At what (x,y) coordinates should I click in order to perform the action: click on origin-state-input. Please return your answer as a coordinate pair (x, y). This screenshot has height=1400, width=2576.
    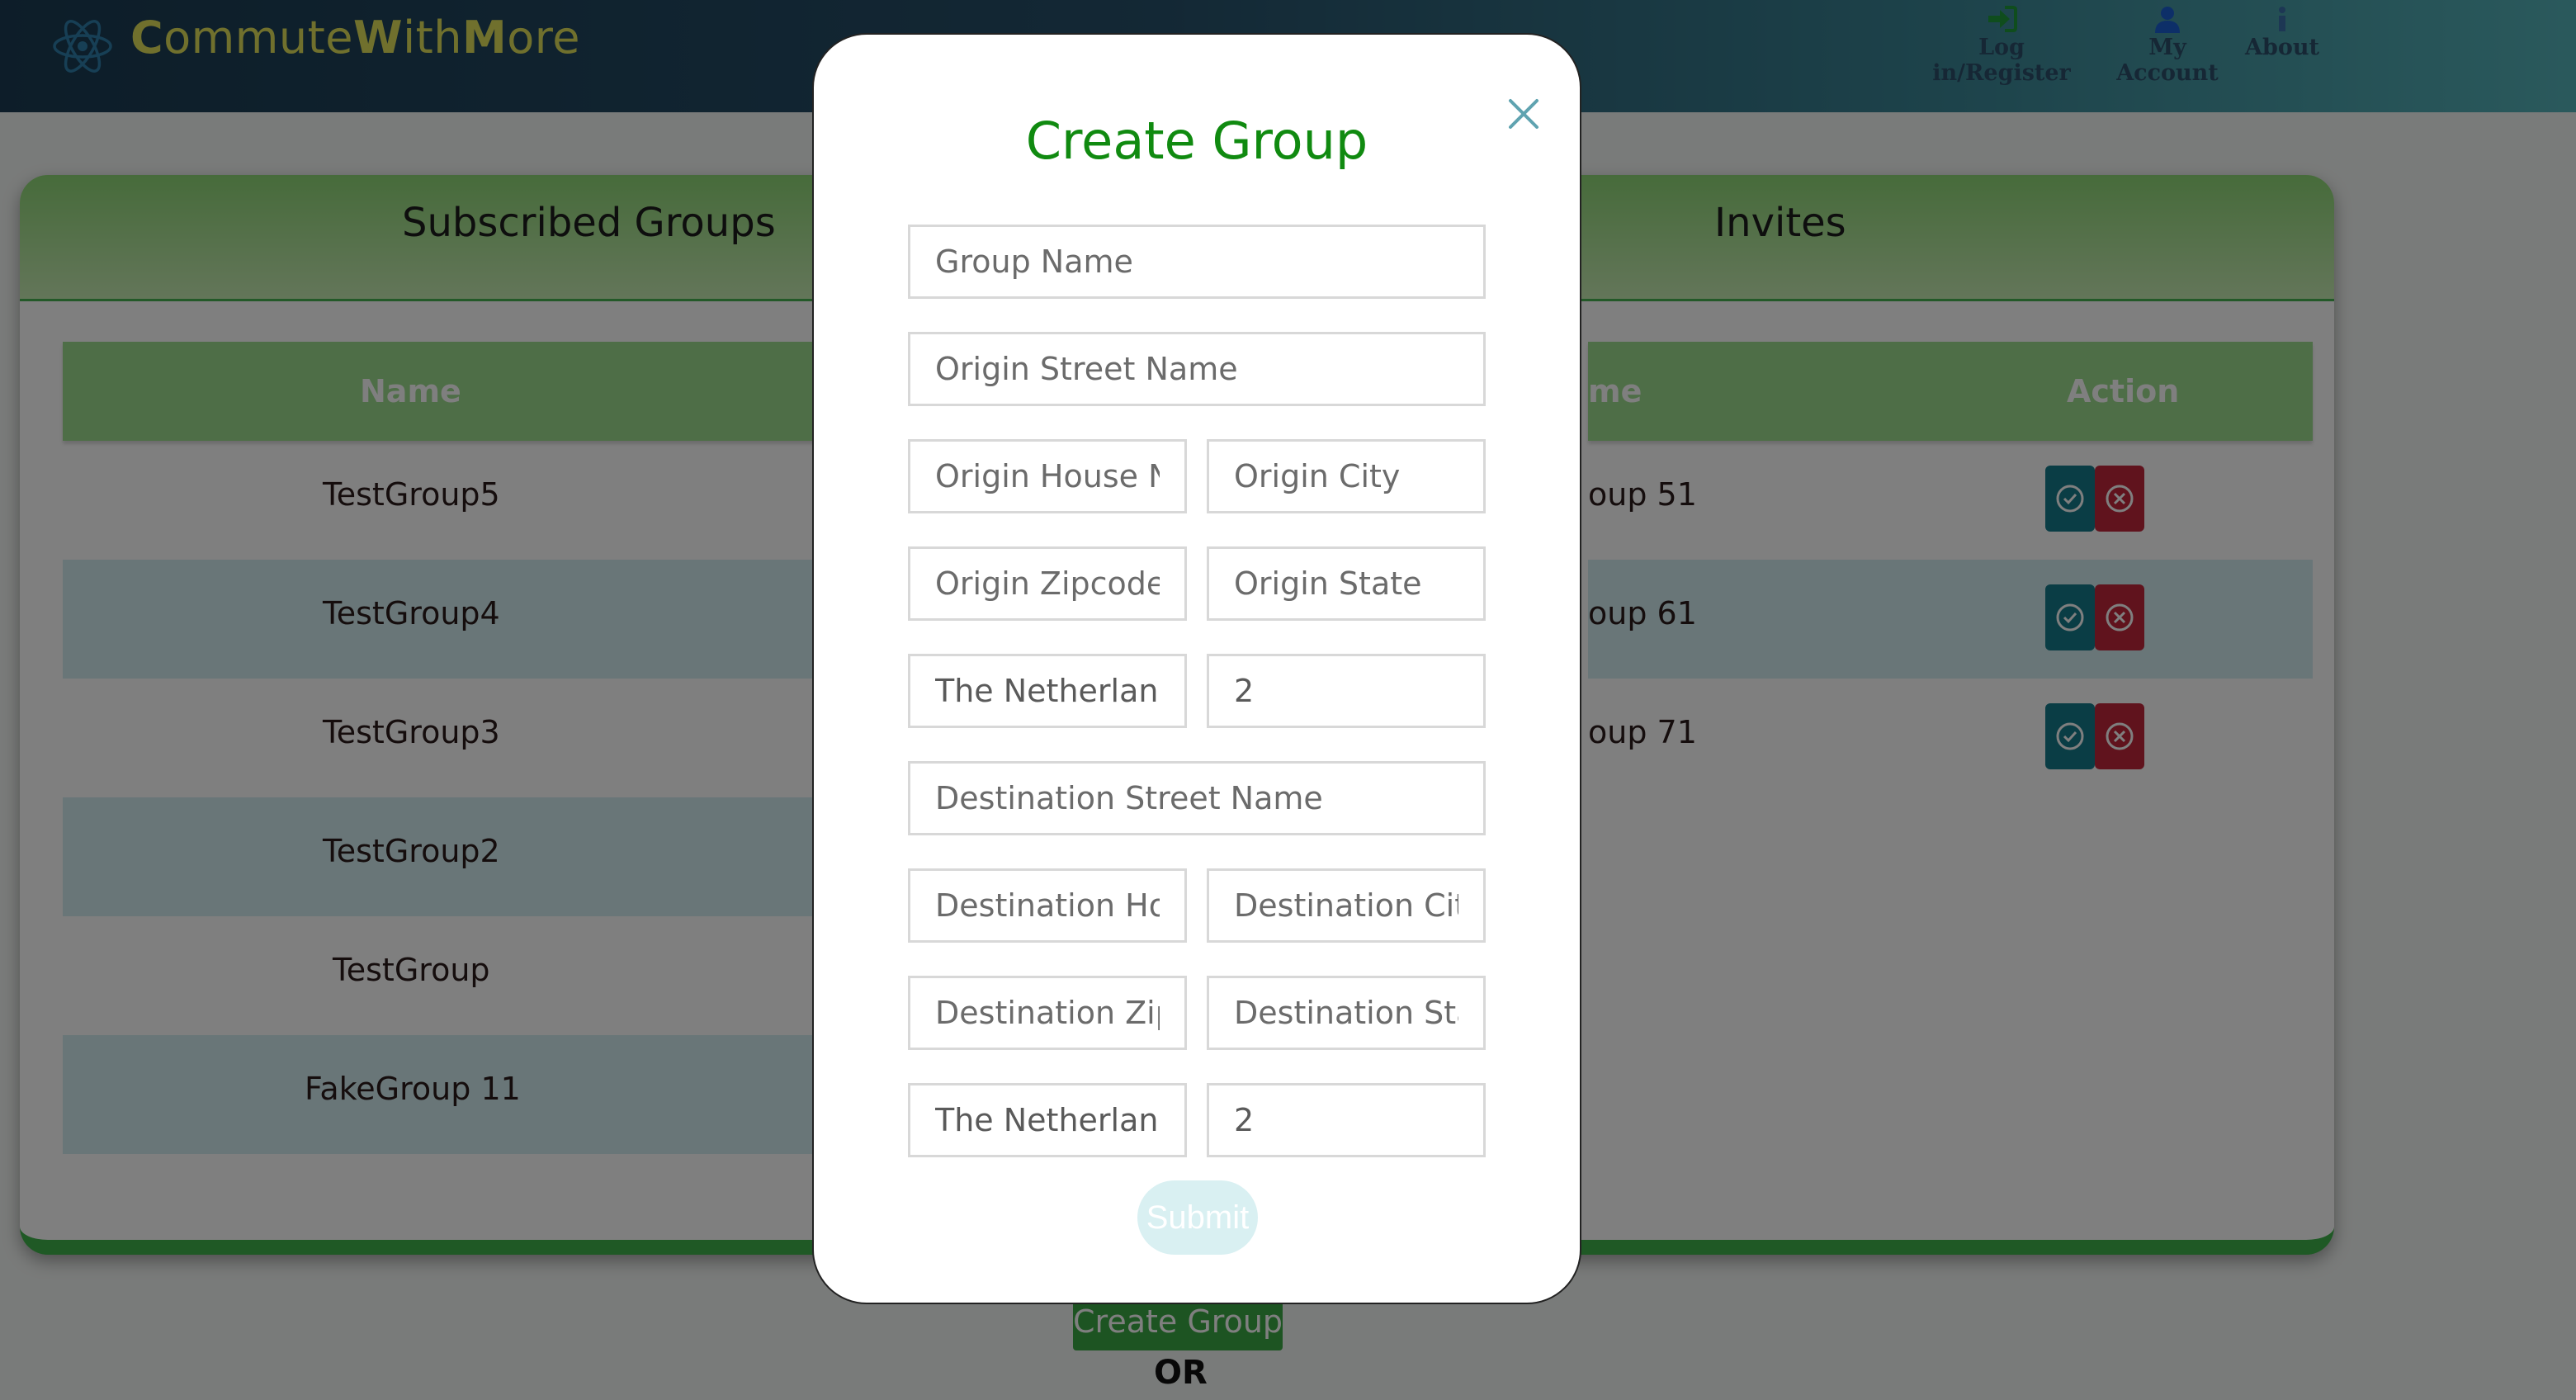
    Looking at the image, I should click on (1346, 583).